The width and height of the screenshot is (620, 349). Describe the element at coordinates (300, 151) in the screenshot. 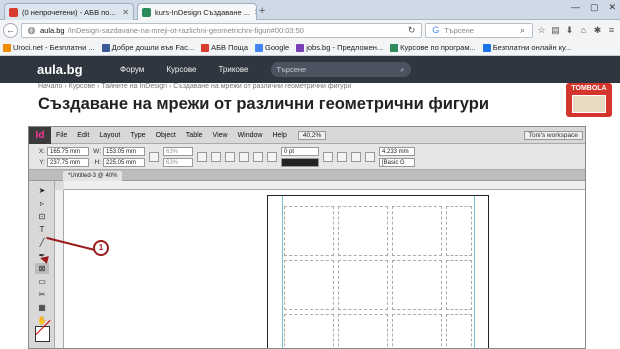

I see `stroke-weight-field: 0 pt` at that location.